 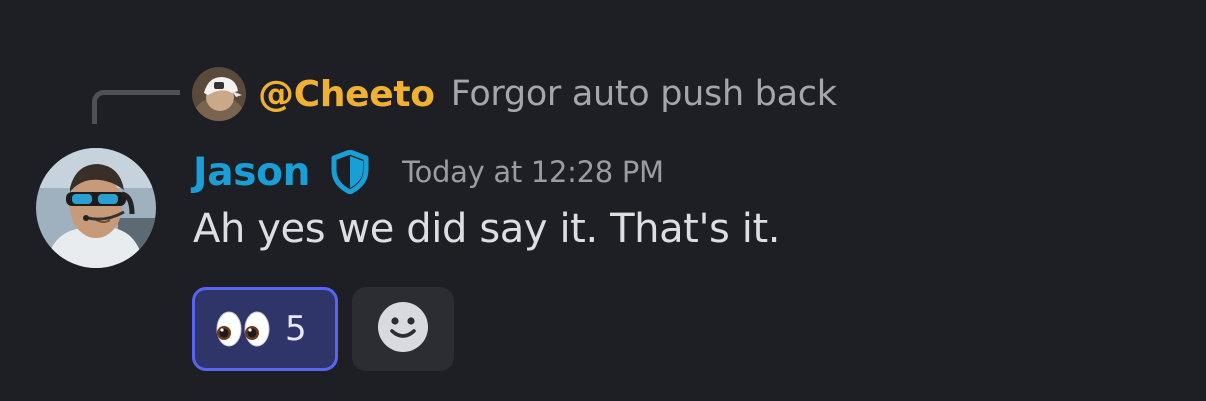 I want to click on message-content: Ah yes we did say it. That's it., so click(x=487, y=229).